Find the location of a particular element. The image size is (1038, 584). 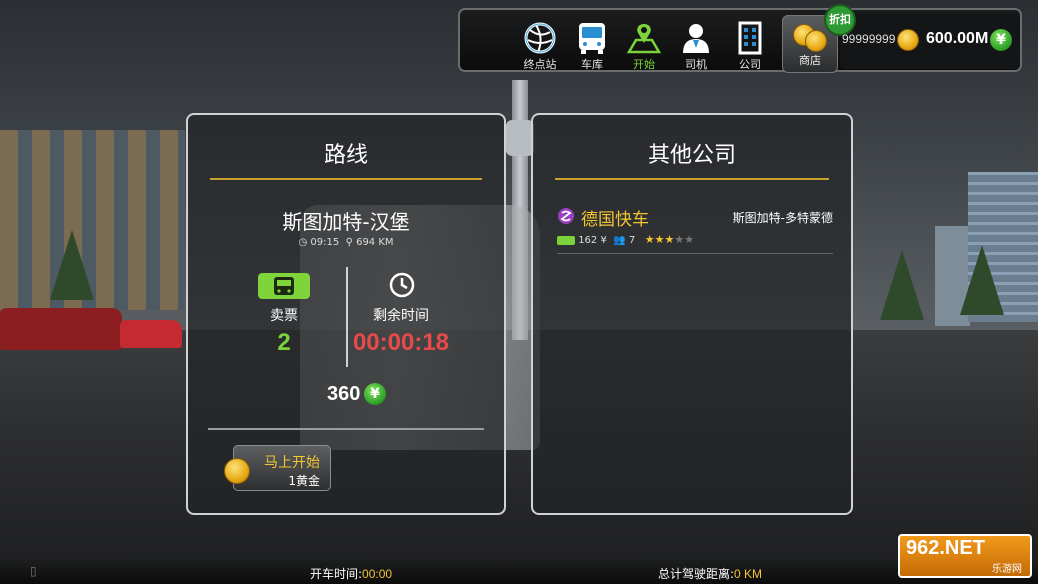

globe-icon is located at coordinates (540, 38).